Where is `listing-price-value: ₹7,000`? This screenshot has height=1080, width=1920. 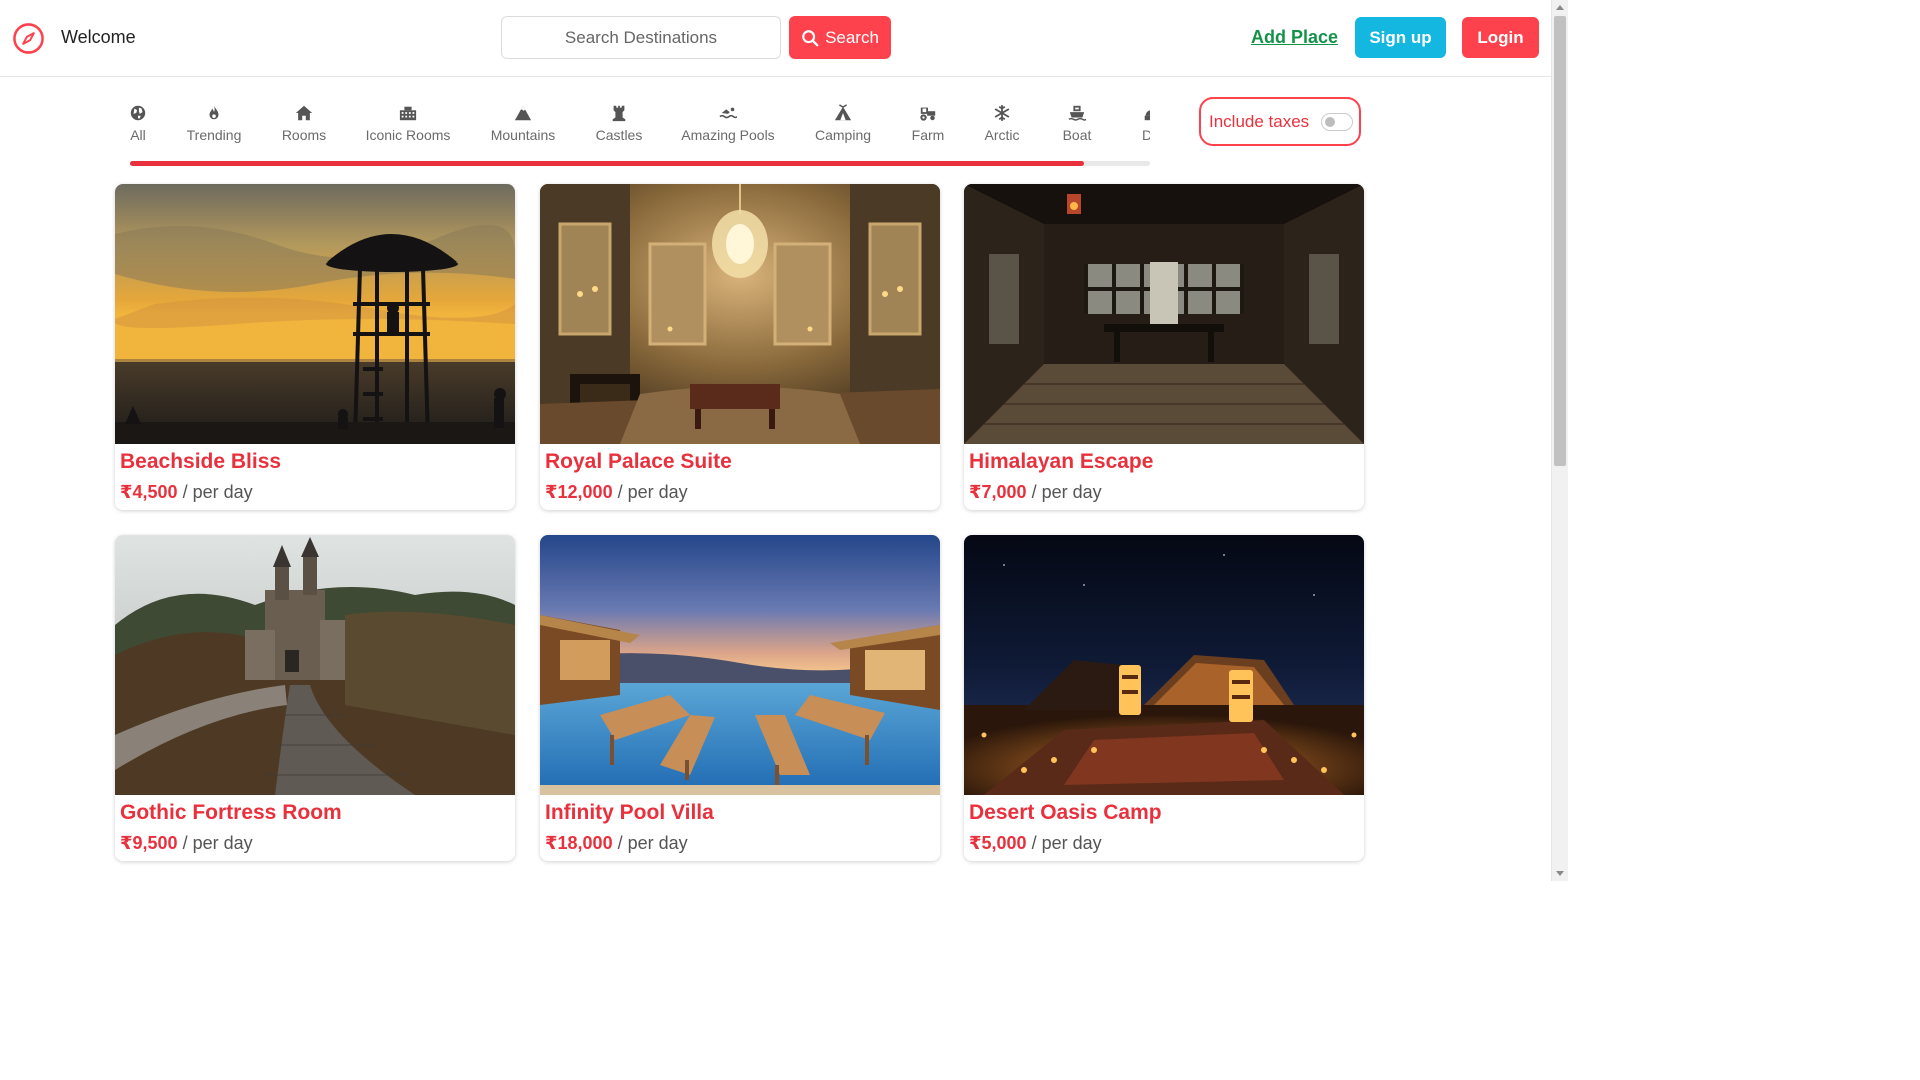 listing-price-value: ₹7,000 is located at coordinates (998, 492).